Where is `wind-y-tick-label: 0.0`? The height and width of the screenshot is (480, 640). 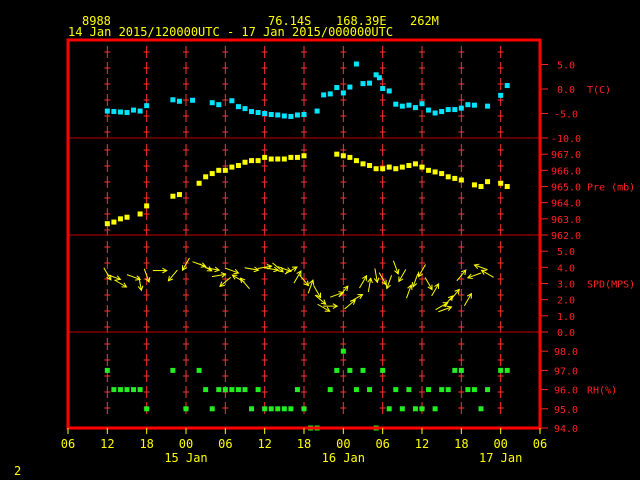
wind-y-tick-label: 0.0 is located at coordinates (566, 333).